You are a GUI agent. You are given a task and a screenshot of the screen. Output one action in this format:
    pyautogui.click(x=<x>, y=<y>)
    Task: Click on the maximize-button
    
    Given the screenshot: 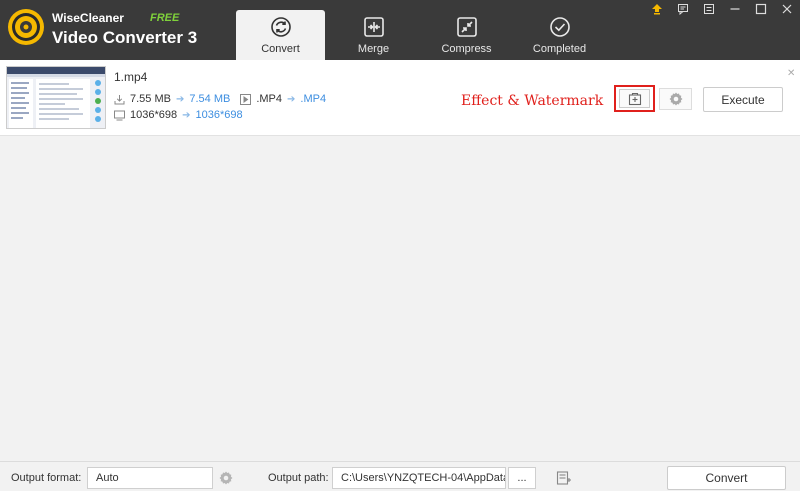 What is the action you would take?
    pyautogui.click(x=761, y=9)
    